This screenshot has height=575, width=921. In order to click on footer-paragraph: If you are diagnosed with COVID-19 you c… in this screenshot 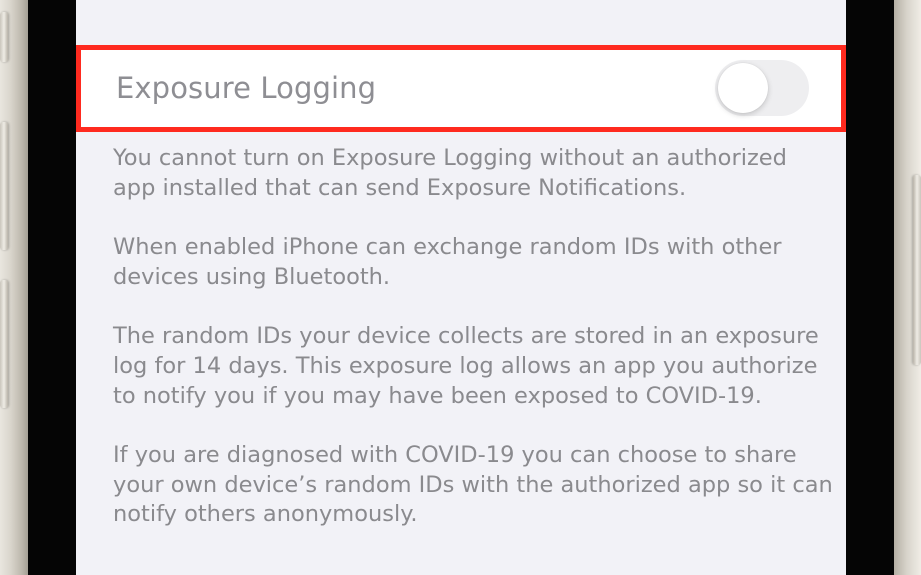, I will do `click(473, 484)`.